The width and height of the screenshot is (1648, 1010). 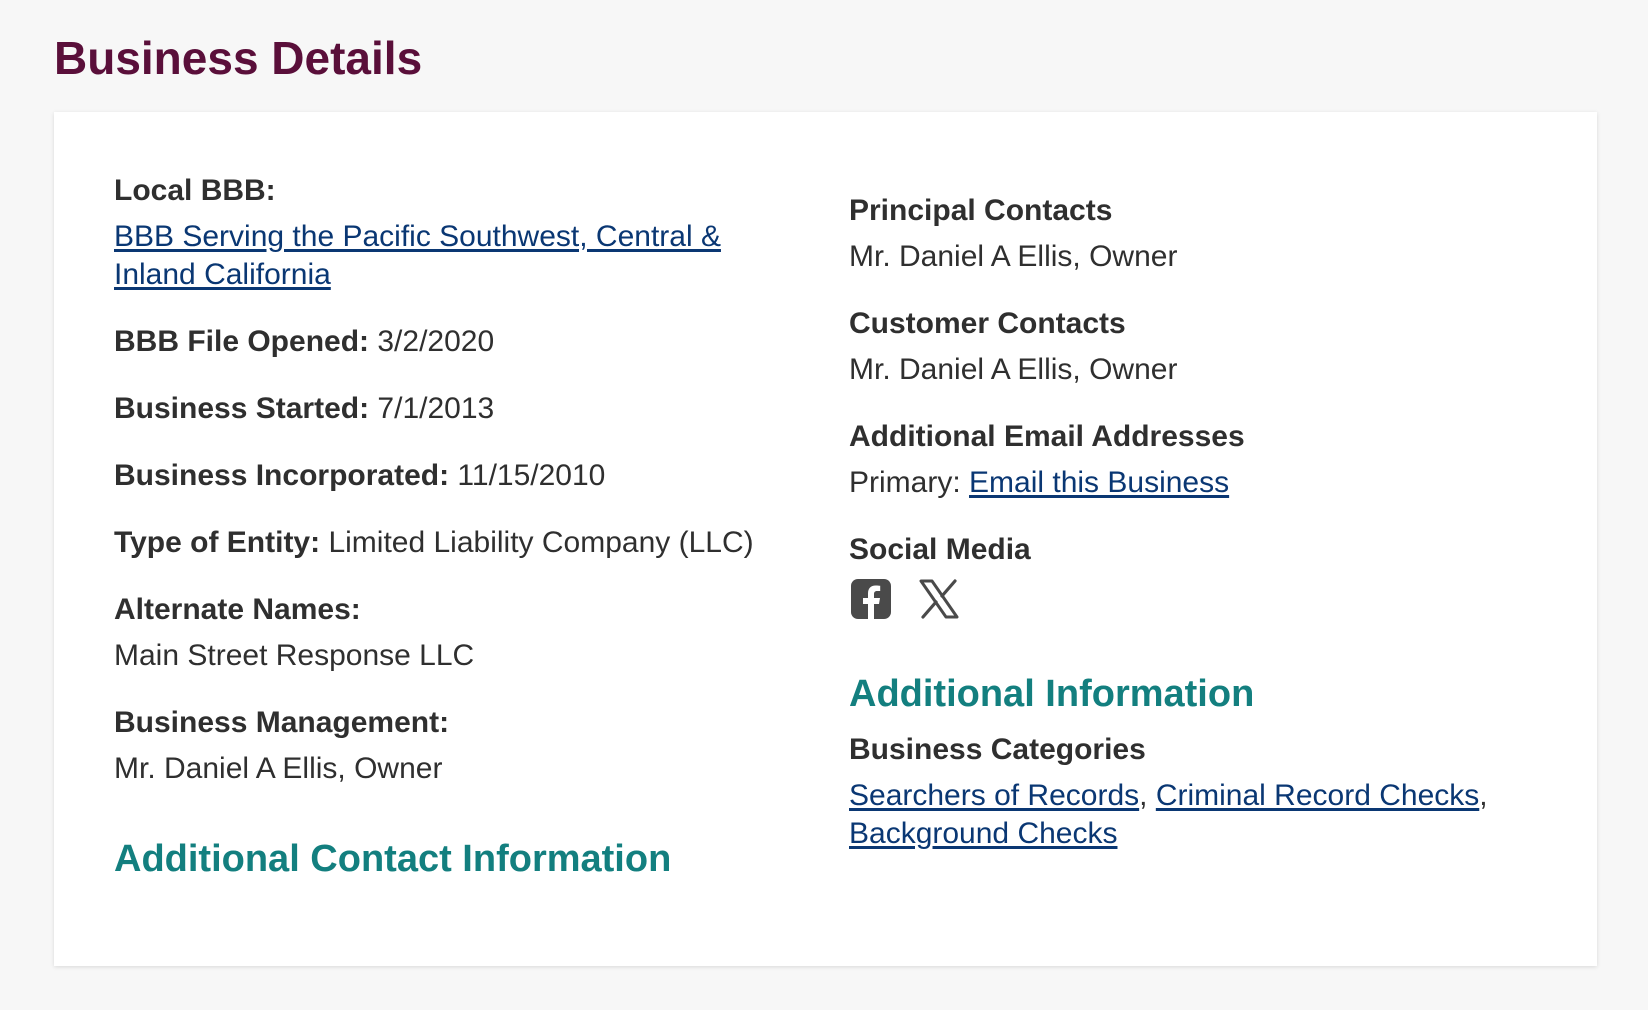 I want to click on category-link-searchers-of-records: Searchers of Records, so click(x=994, y=795).